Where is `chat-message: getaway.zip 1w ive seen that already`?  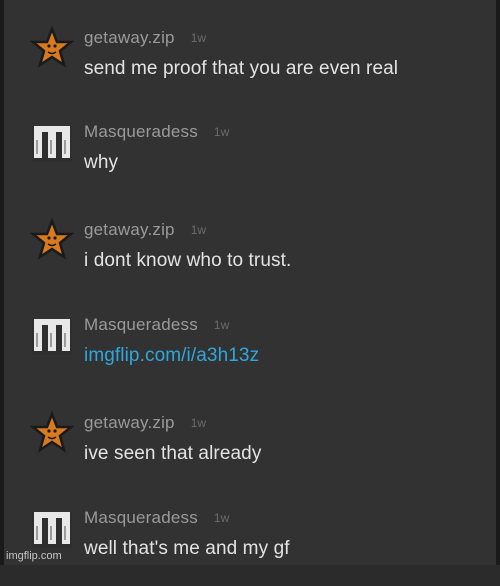 chat-message: getaway.zip 1w ive seen that already is located at coordinates (263, 450).